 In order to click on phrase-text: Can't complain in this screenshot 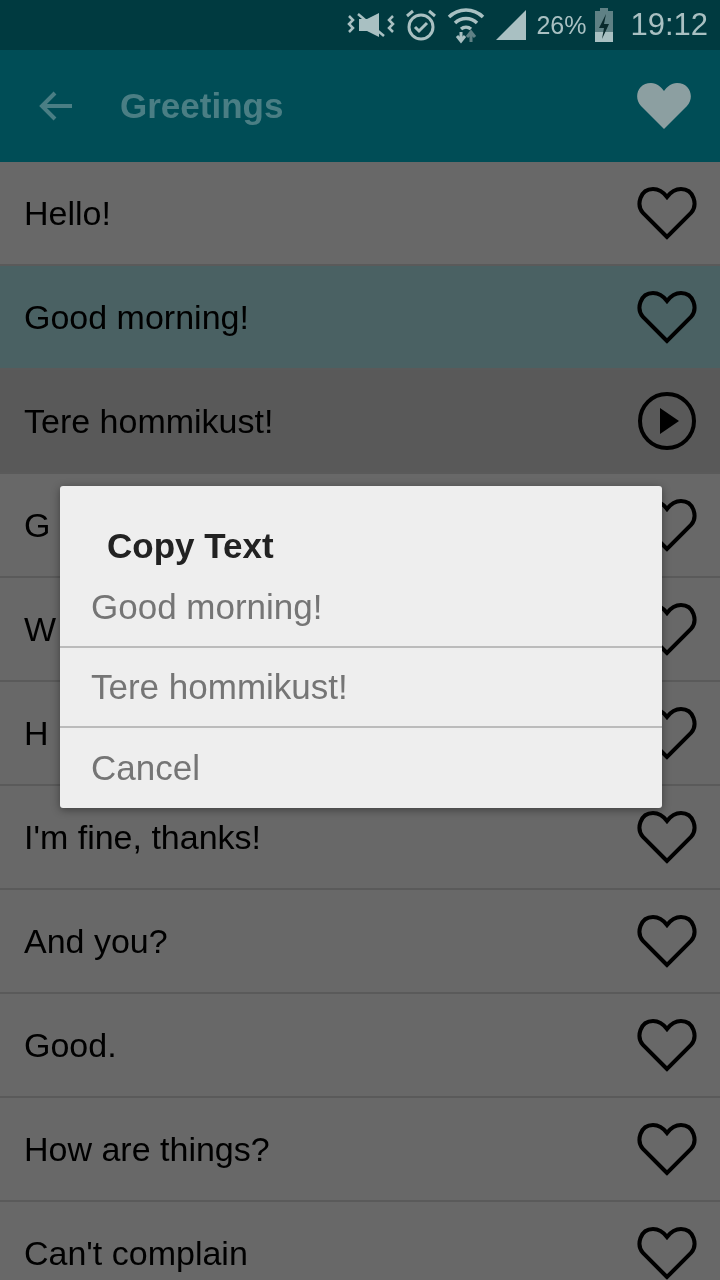, I will do `click(136, 1253)`.